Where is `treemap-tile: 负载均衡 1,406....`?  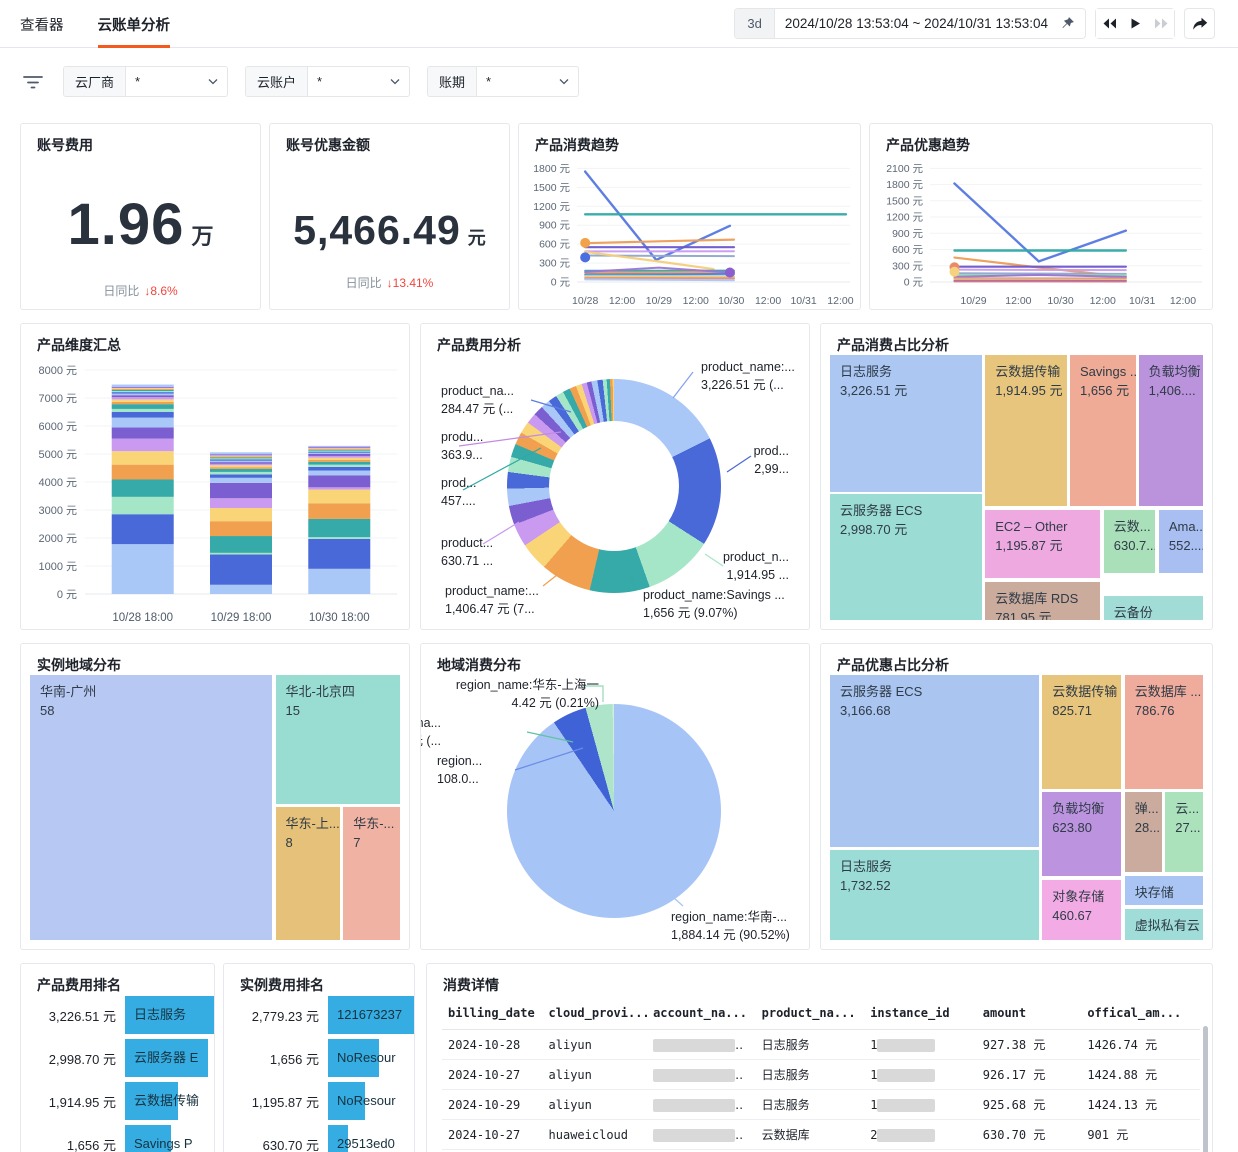 treemap-tile: 负载均衡 1,406.... is located at coordinates (1170, 430).